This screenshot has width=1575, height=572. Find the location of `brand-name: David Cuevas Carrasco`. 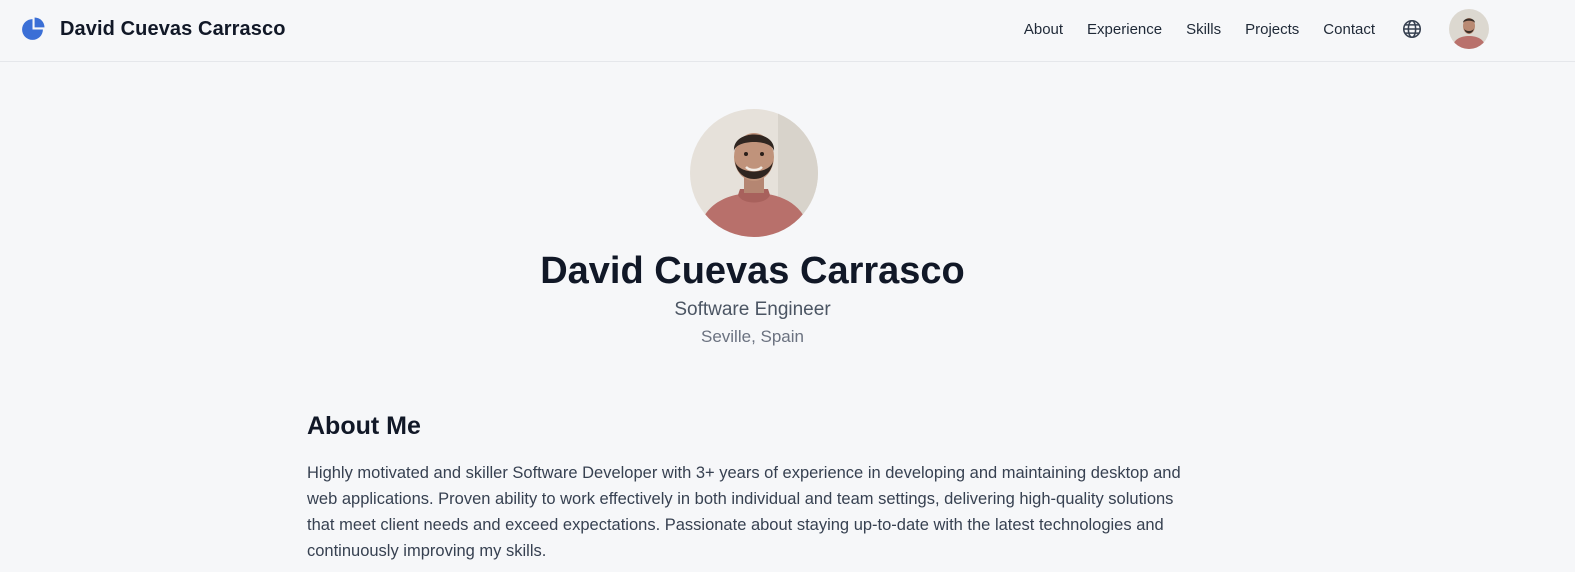

brand-name: David Cuevas Carrasco is located at coordinates (173, 28).